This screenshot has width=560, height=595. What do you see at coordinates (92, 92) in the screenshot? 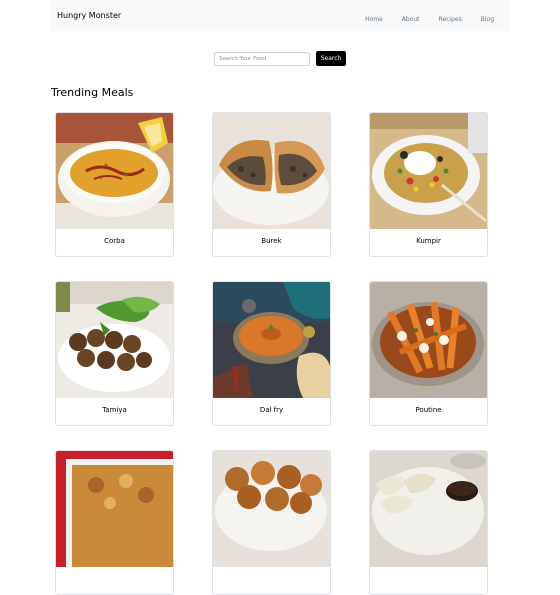
I see `section-title: Trending Meals` at bounding box center [92, 92].